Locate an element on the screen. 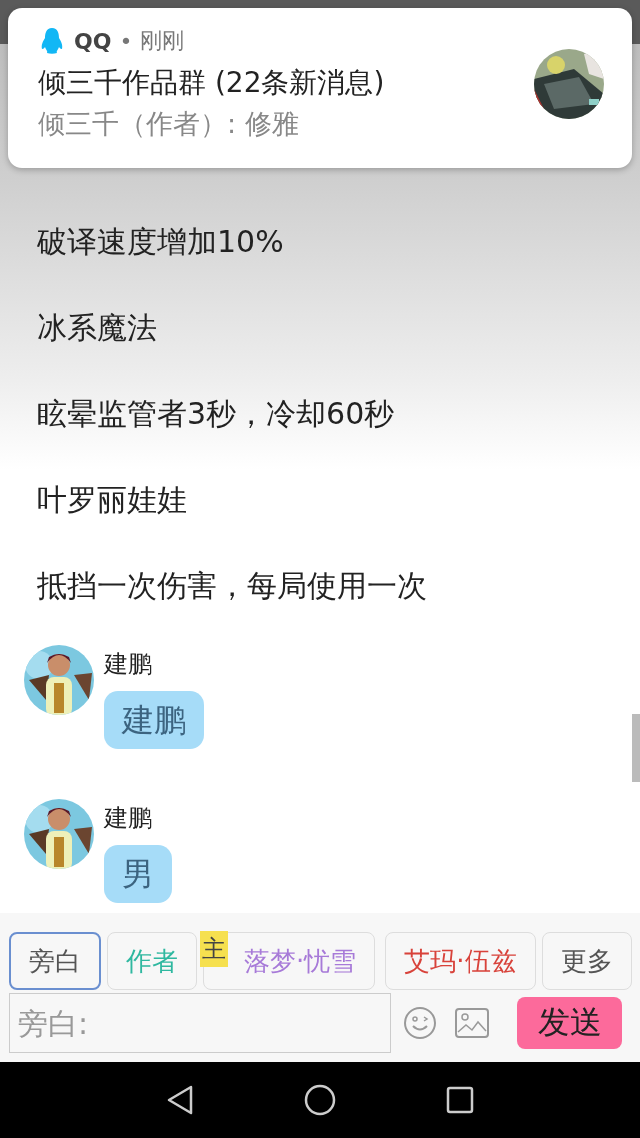  role-tab: 更多 is located at coordinates (586, 961).